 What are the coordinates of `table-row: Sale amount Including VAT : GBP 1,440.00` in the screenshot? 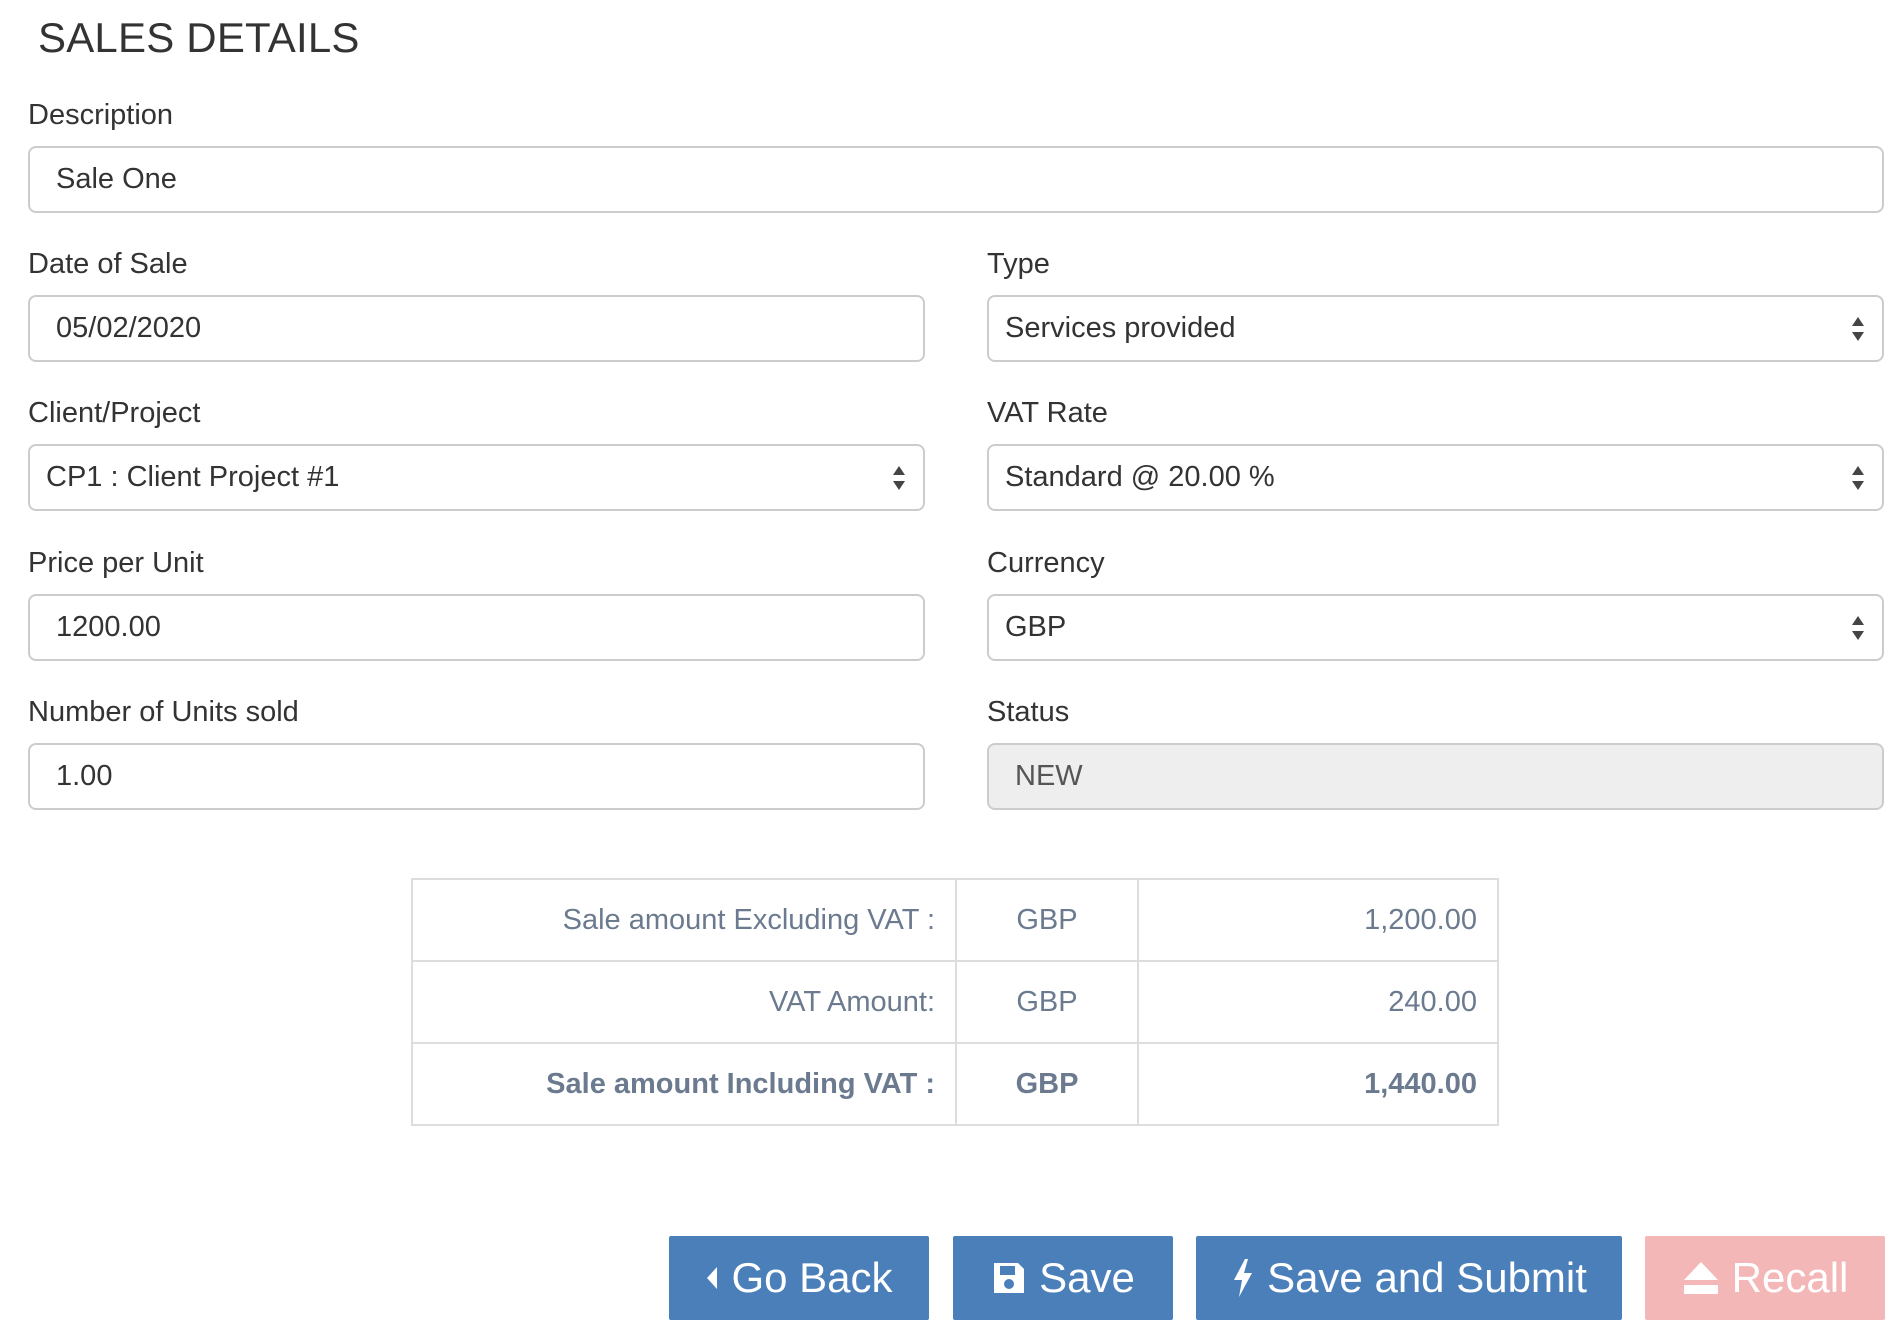 It's located at (955, 1084).